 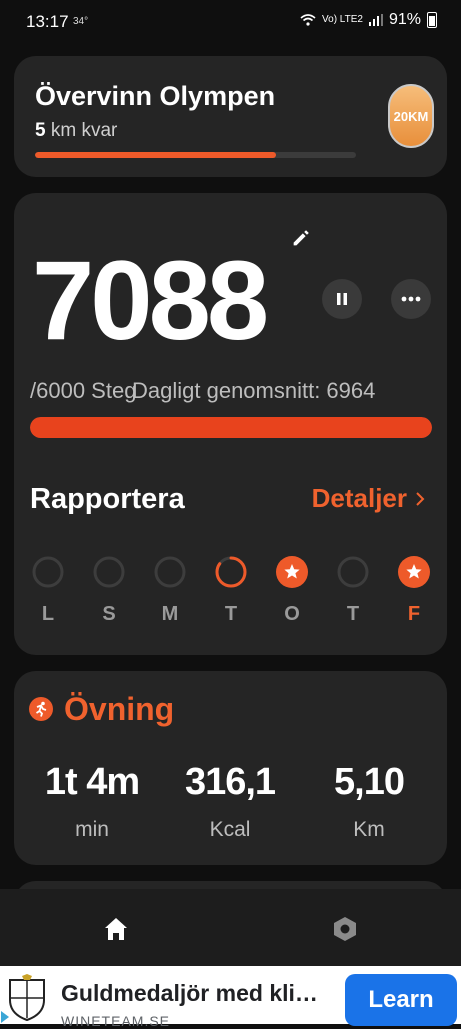 I want to click on details-label: Detaljer, so click(x=359, y=498).